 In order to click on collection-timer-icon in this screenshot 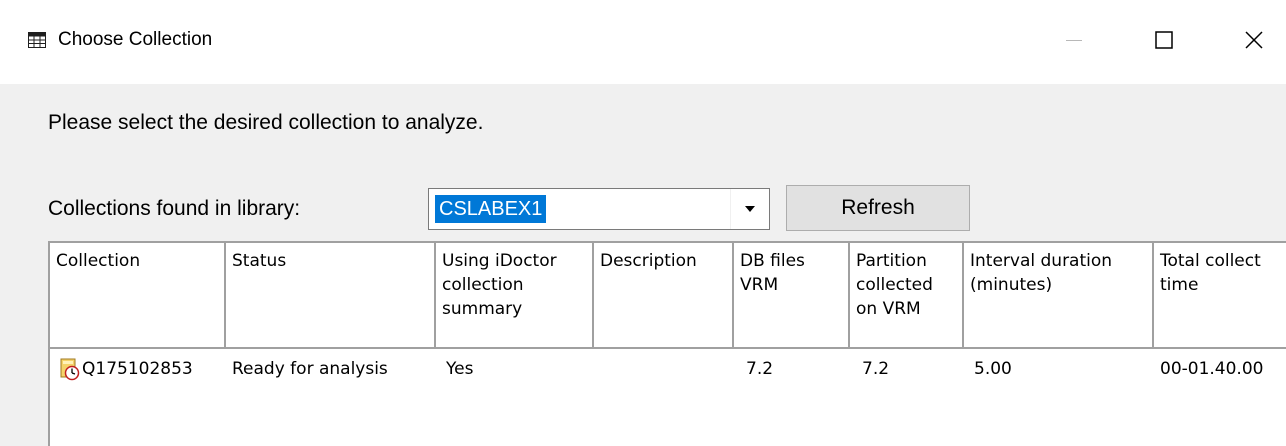, I will do `click(70, 369)`.